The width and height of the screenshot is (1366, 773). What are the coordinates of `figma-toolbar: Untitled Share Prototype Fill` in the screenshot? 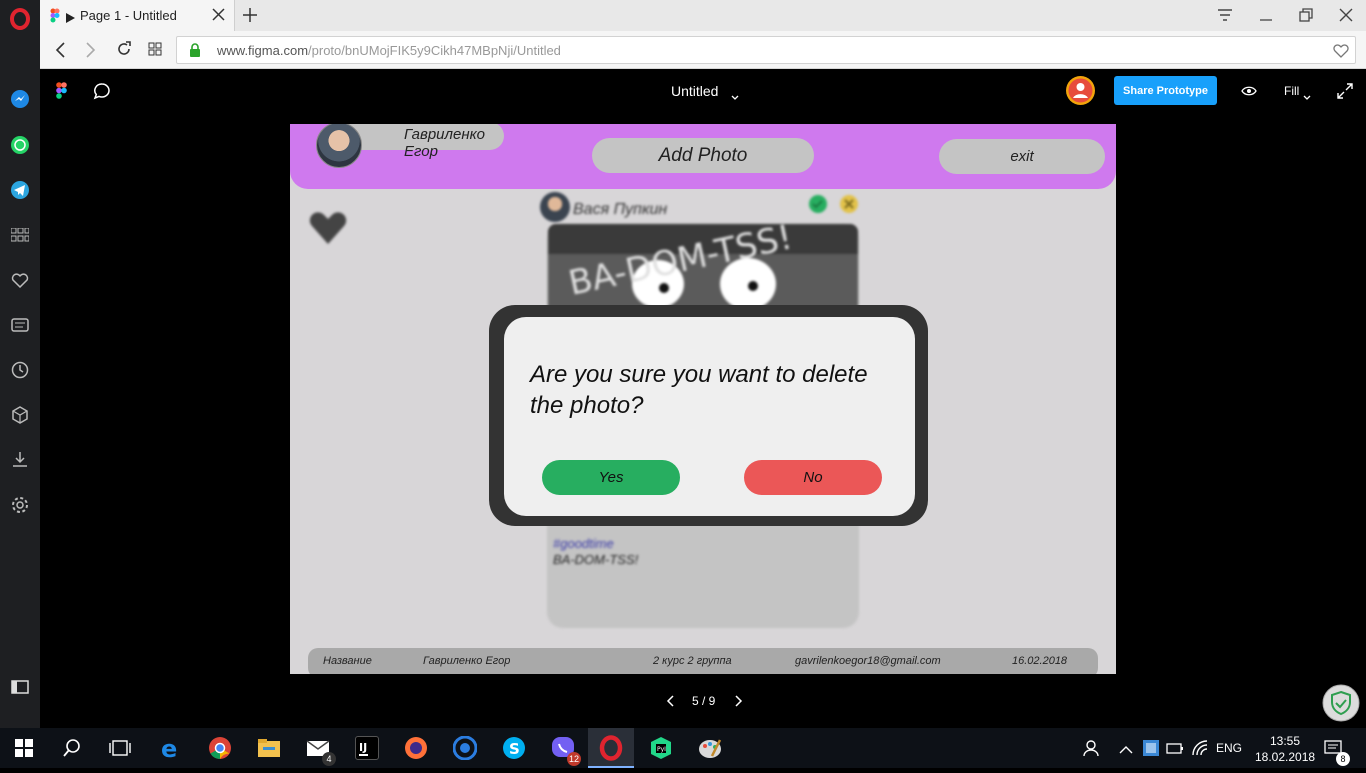 It's located at (703, 91).